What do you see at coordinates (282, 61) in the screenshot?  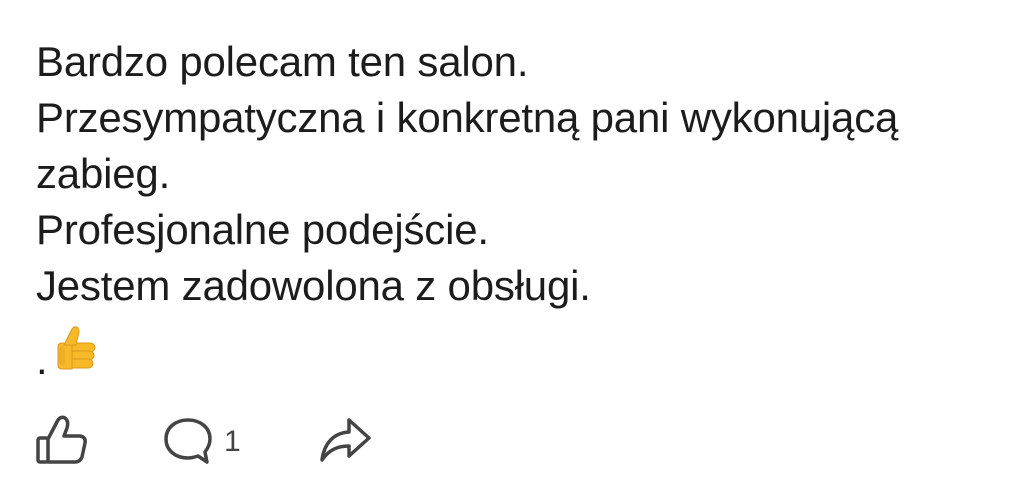 I see `post-text-line: Bardzo polecam ten salon.` at bounding box center [282, 61].